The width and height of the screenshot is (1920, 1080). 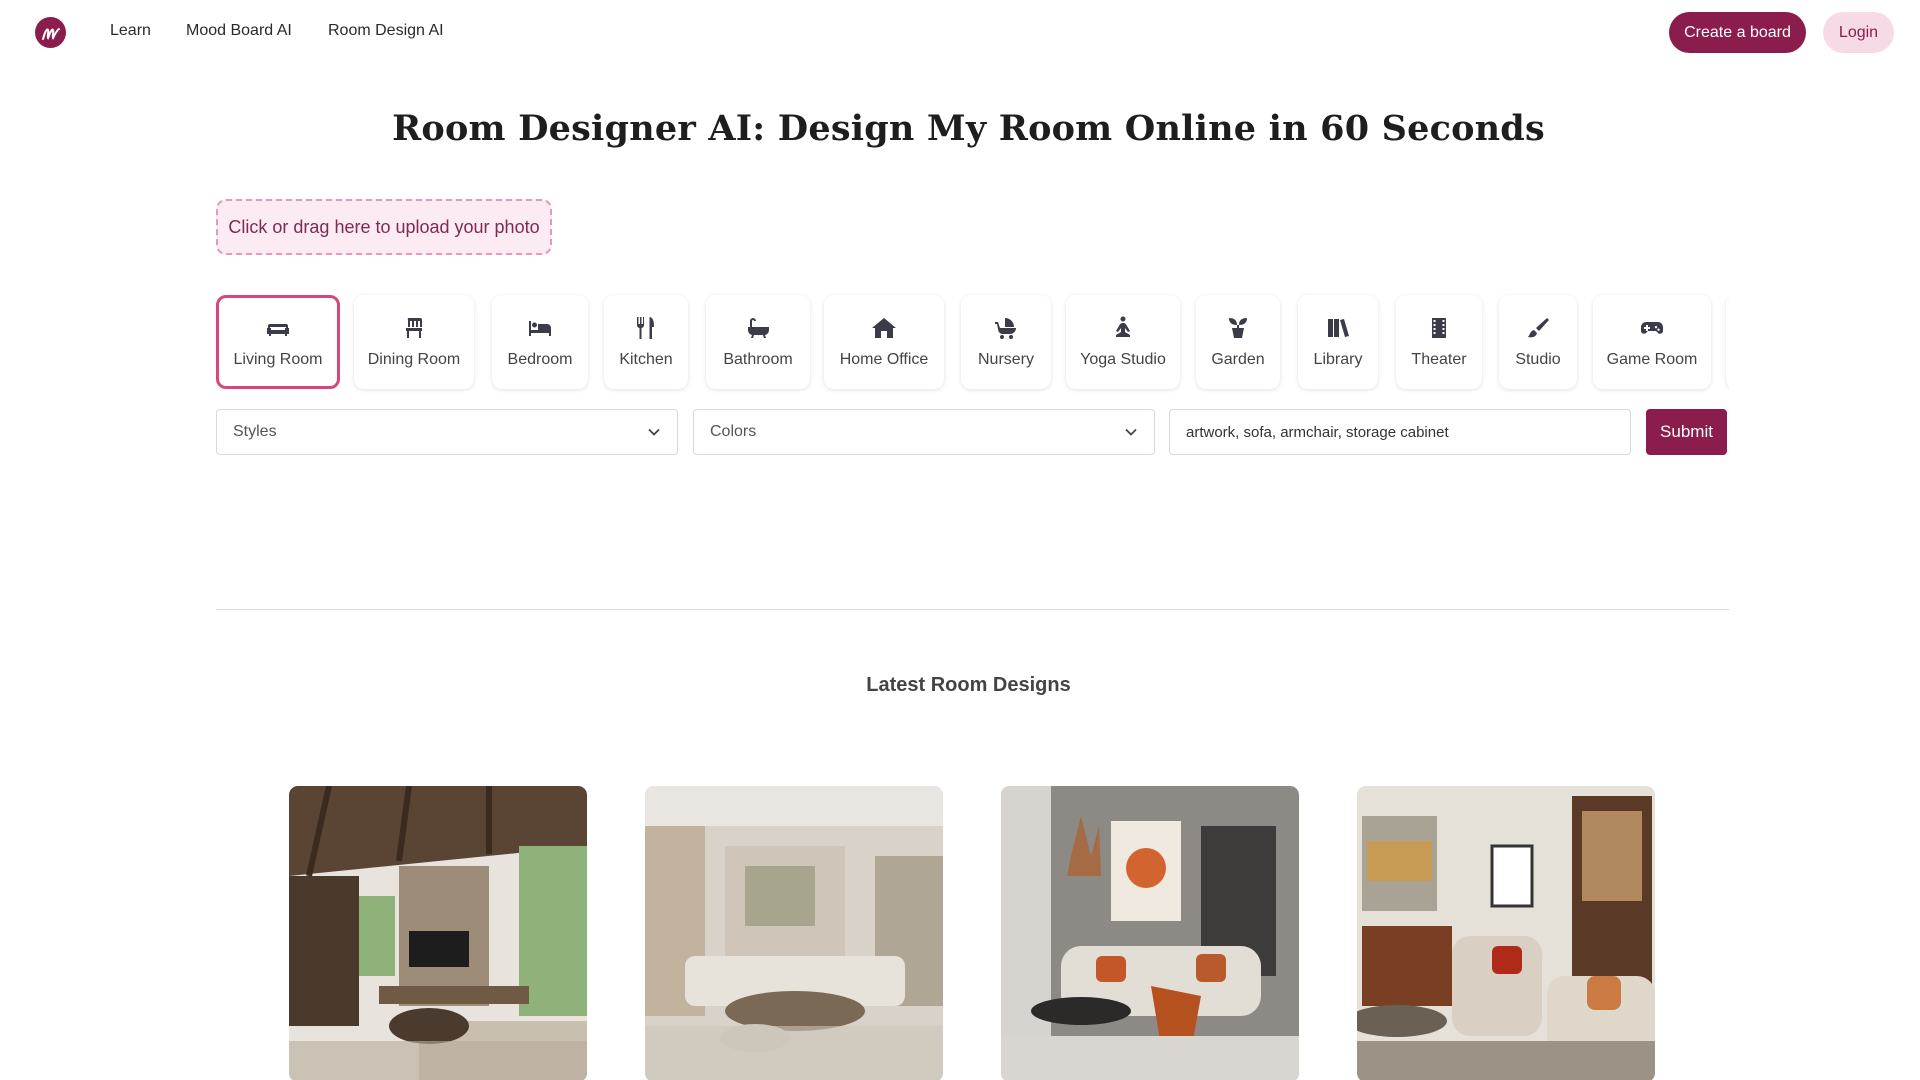 What do you see at coordinates (758, 328) in the screenshot?
I see `bathtub-icon` at bounding box center [758, 328].